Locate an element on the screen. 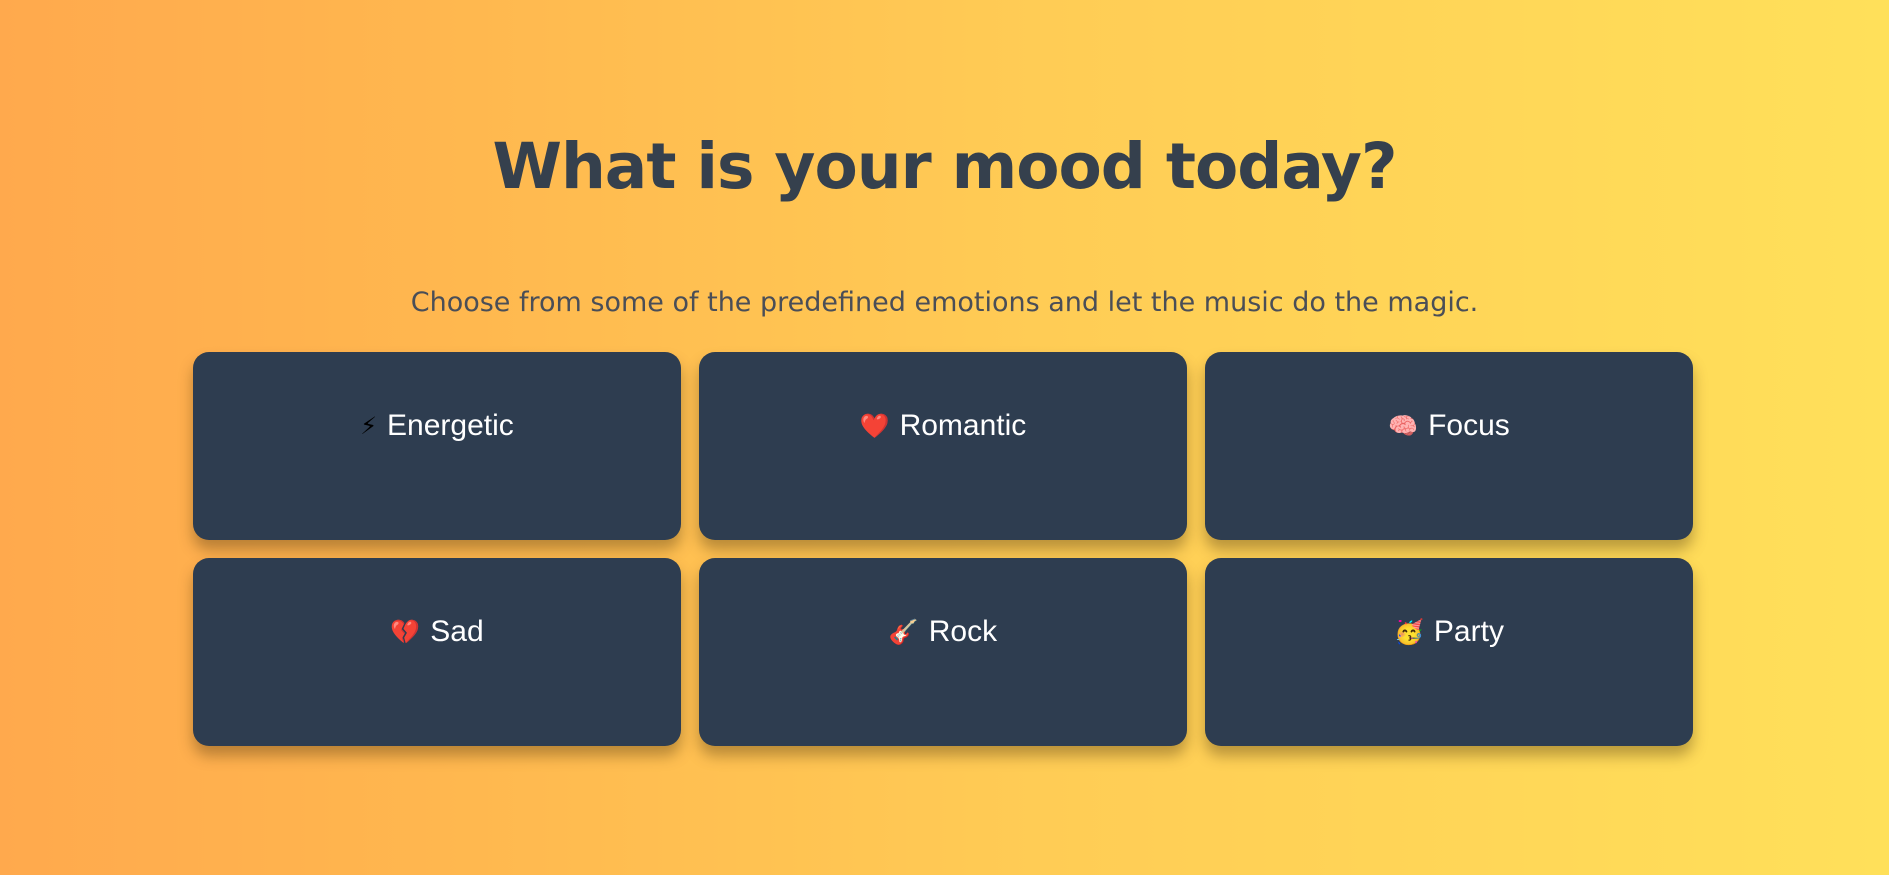 The width and height of the screenshot is (1889, 875). mood-card-content: ❤️ Romantic is located at coordinates (943, 426).